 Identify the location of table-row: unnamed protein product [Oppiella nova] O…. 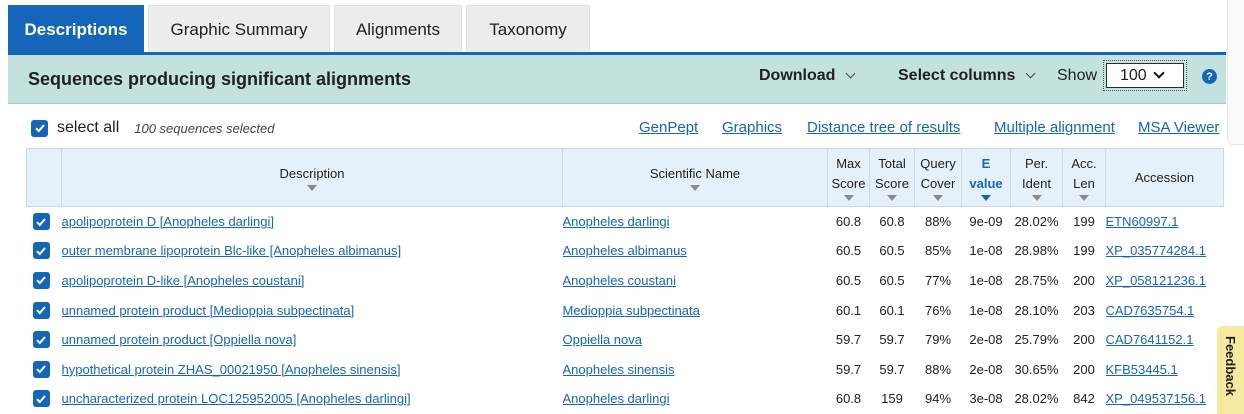
(625, 340).